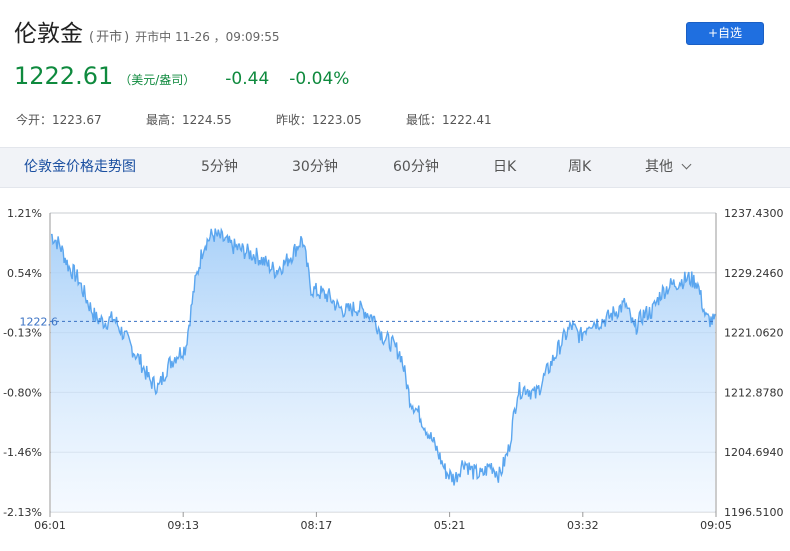 Image resolution: width=790 pixels, height=551 pixels. I want to click on status-close-paren: ), so click(127, 37).